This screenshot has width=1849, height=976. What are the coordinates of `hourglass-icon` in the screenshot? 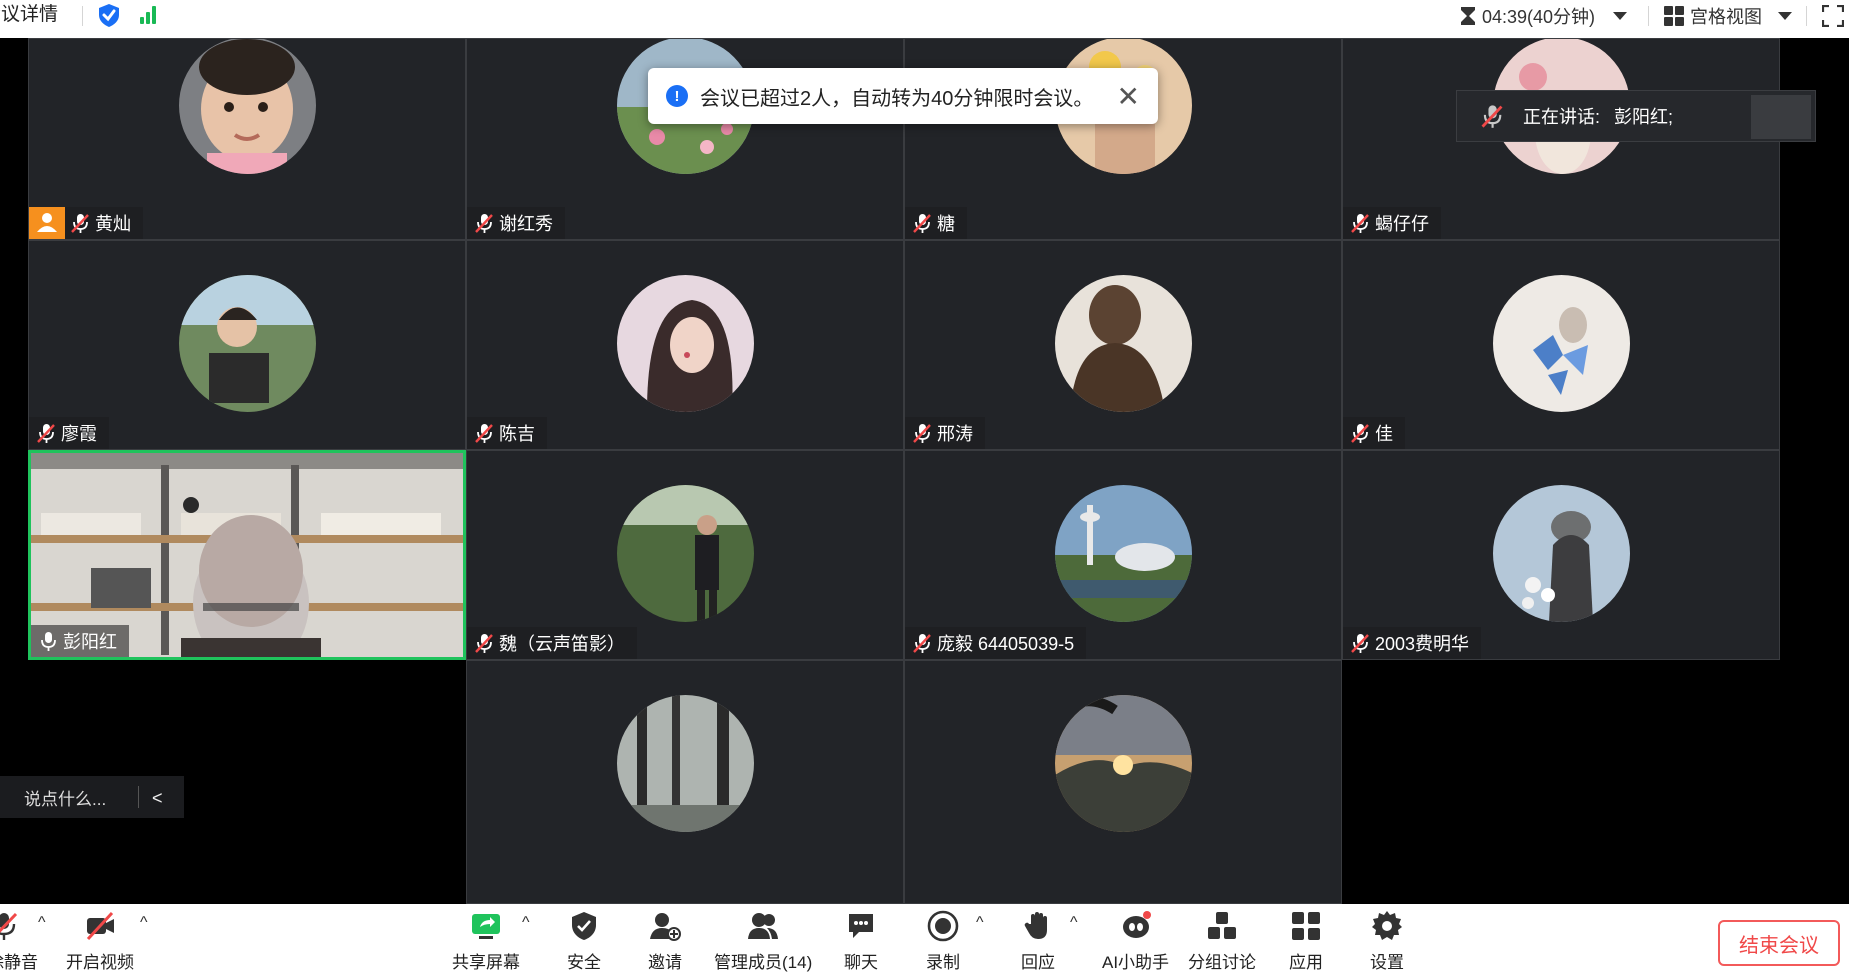 It's located at (1468, 16).